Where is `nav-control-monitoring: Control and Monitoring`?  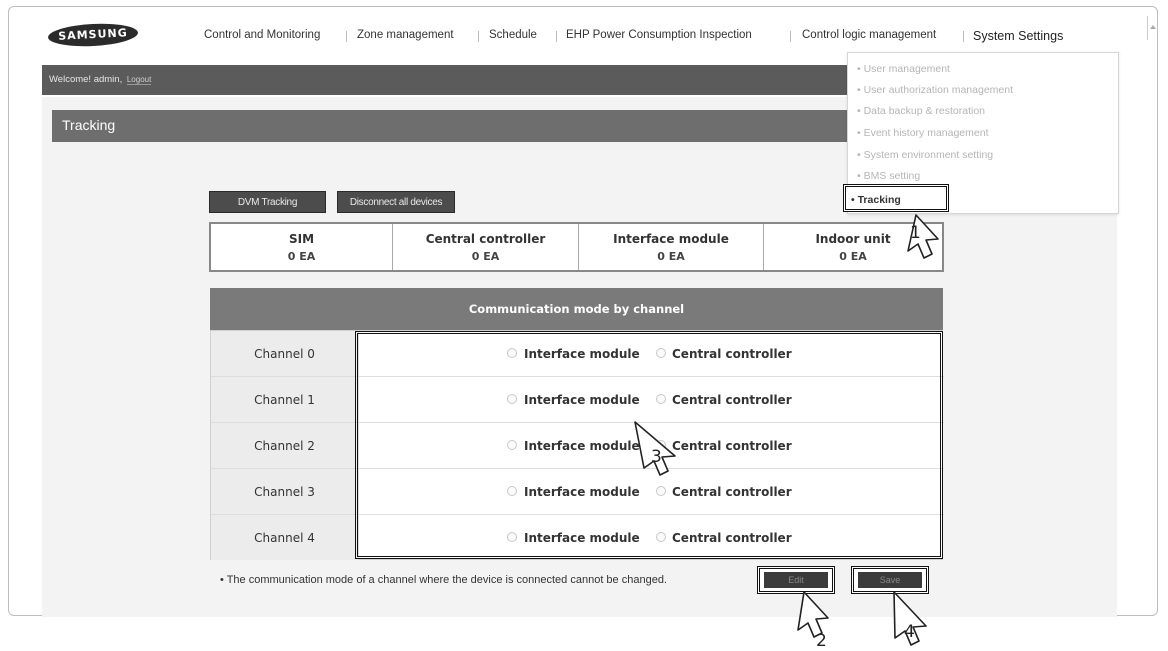
nav-control-monitoring: Control and Monitoring is located at coordinates (262, 35).